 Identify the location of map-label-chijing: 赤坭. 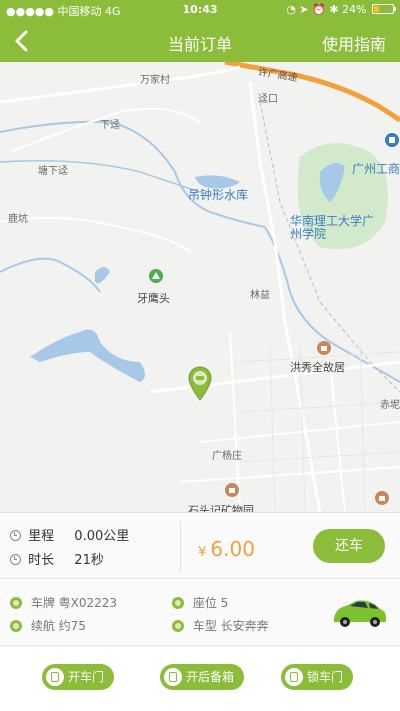
(390, 405).